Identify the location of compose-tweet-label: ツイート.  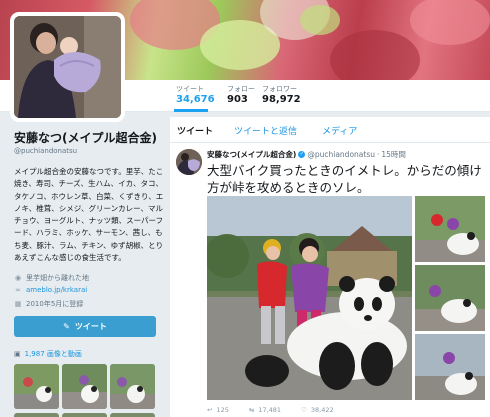
(90, 326).